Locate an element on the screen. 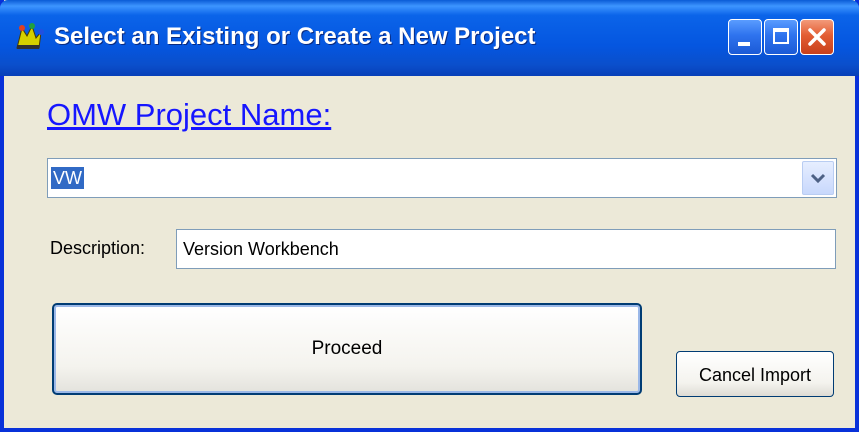 This screenshot has height=432, width=859. proceed-button-label: Proceed is located at coordinates (347, 348).